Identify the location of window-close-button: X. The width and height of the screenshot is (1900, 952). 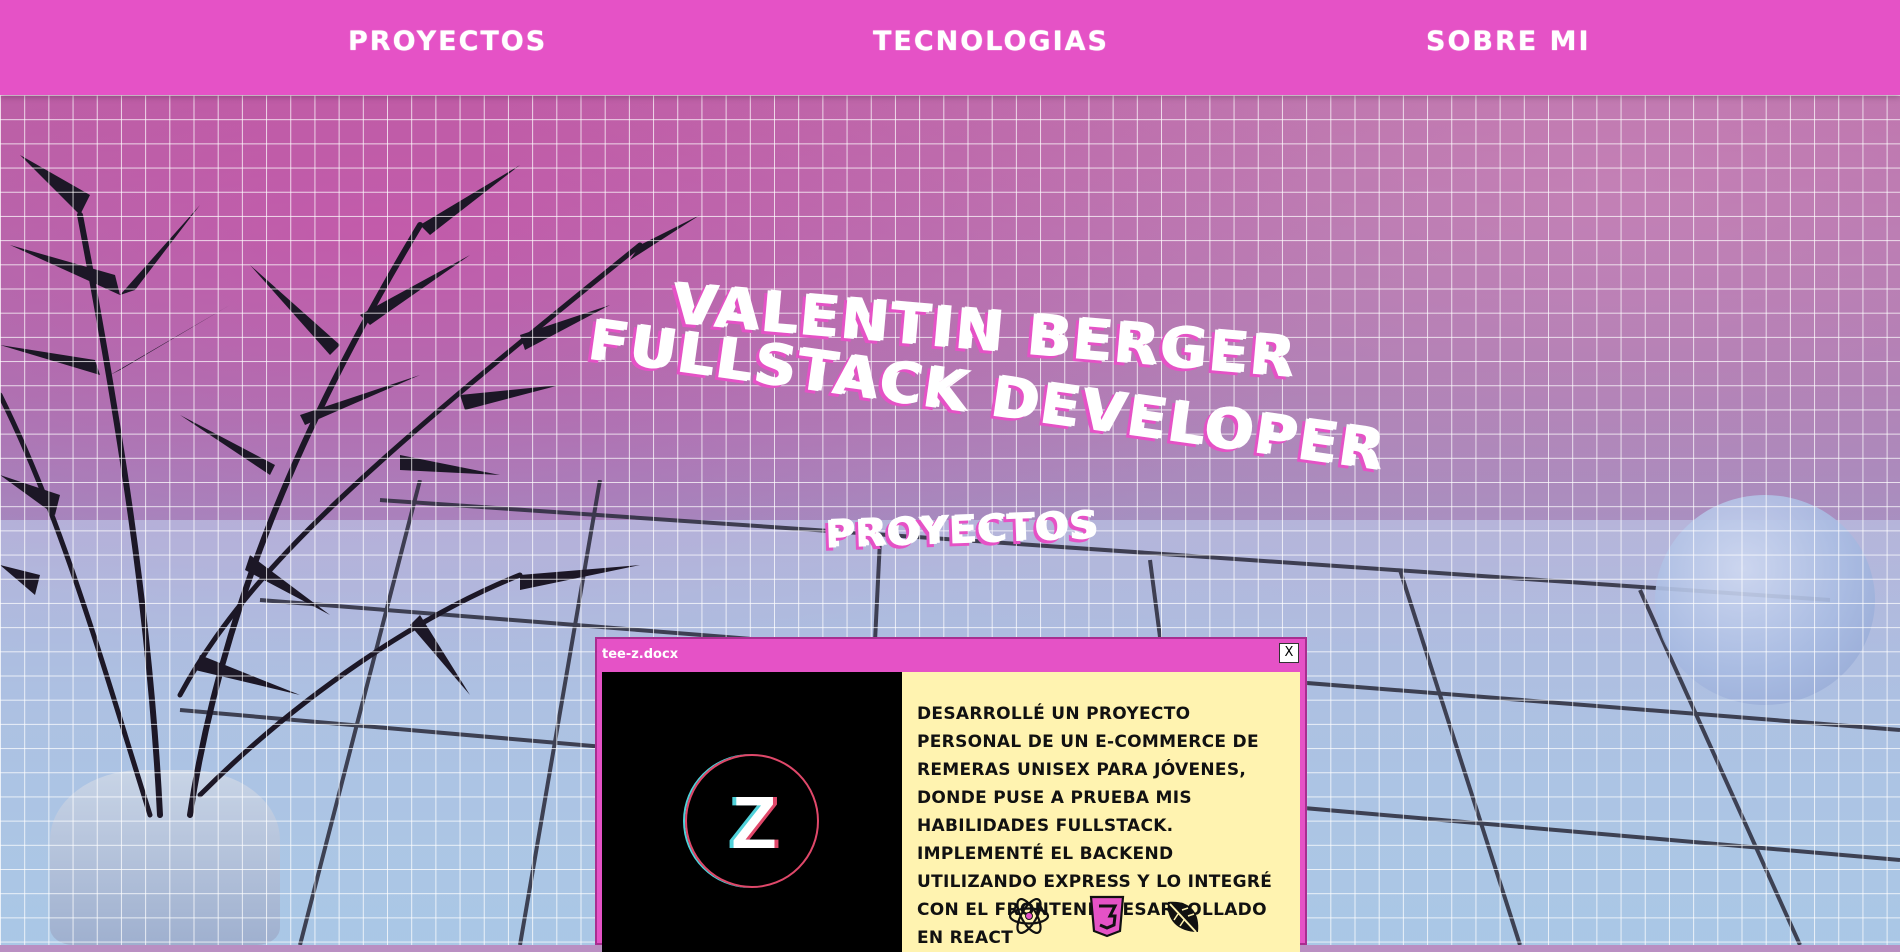
(1289, 653).